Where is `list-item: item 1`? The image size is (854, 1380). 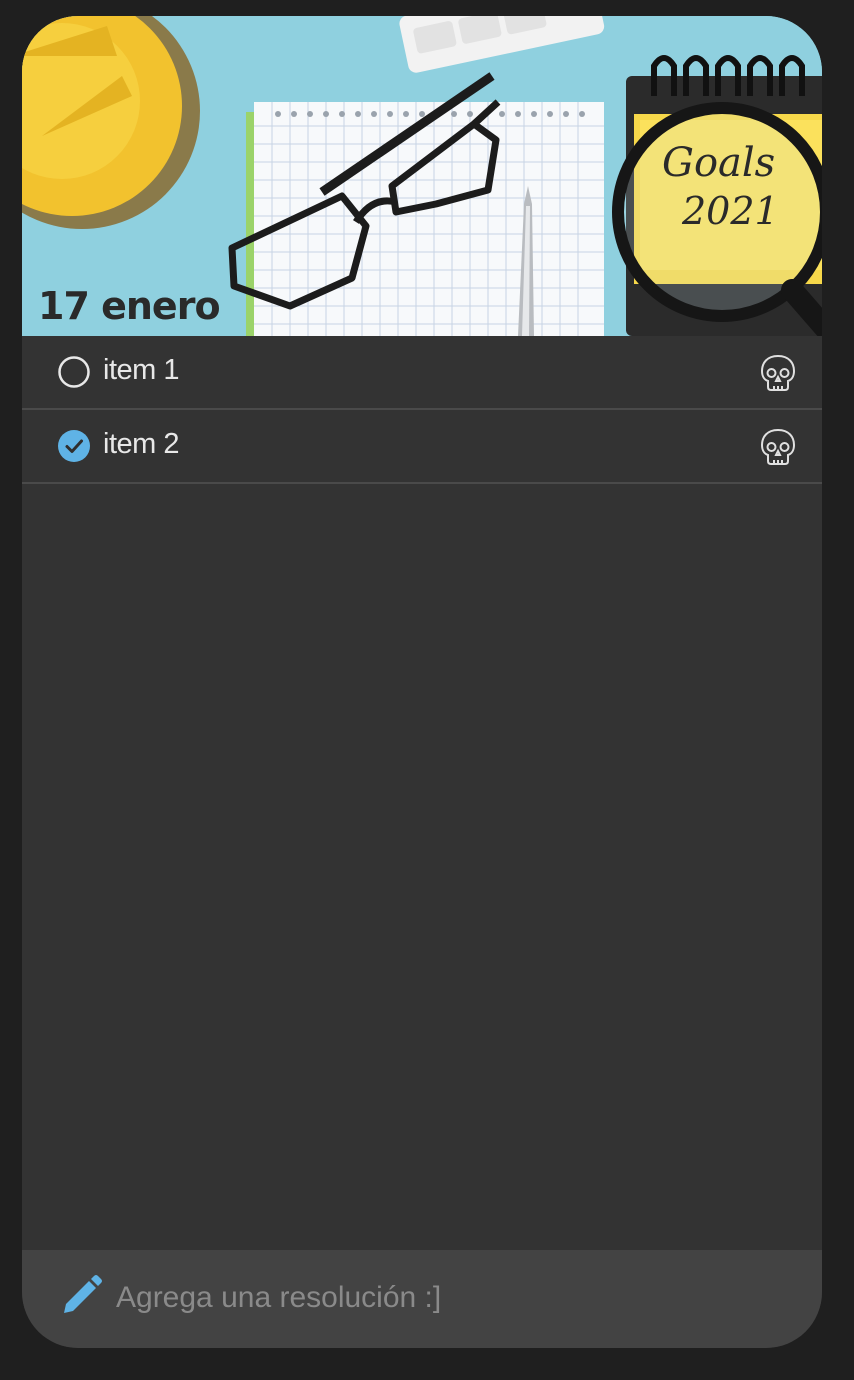
list-item: item 1 is located at coordinates (422, 373).